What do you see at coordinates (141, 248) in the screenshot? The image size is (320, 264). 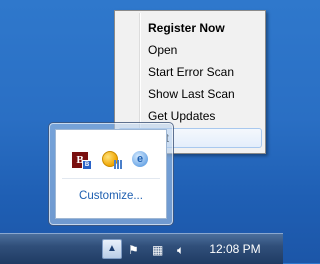 I see `taskbar: ▲ ⚑ ▦ 🔈︎ 12:08 PM` at bounding box center [141, 248].